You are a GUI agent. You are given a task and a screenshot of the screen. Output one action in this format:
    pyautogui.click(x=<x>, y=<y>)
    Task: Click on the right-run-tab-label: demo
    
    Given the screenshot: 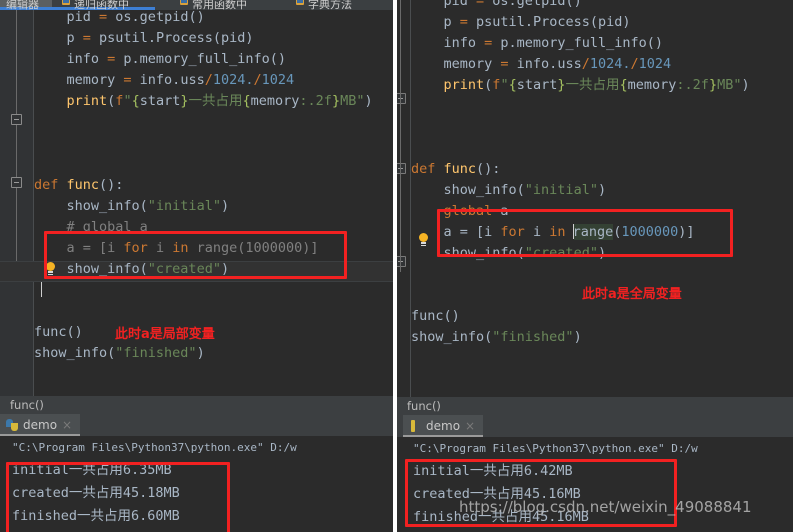 What is the action you would take?
    pyautogui.click(x=443, y=426)
    